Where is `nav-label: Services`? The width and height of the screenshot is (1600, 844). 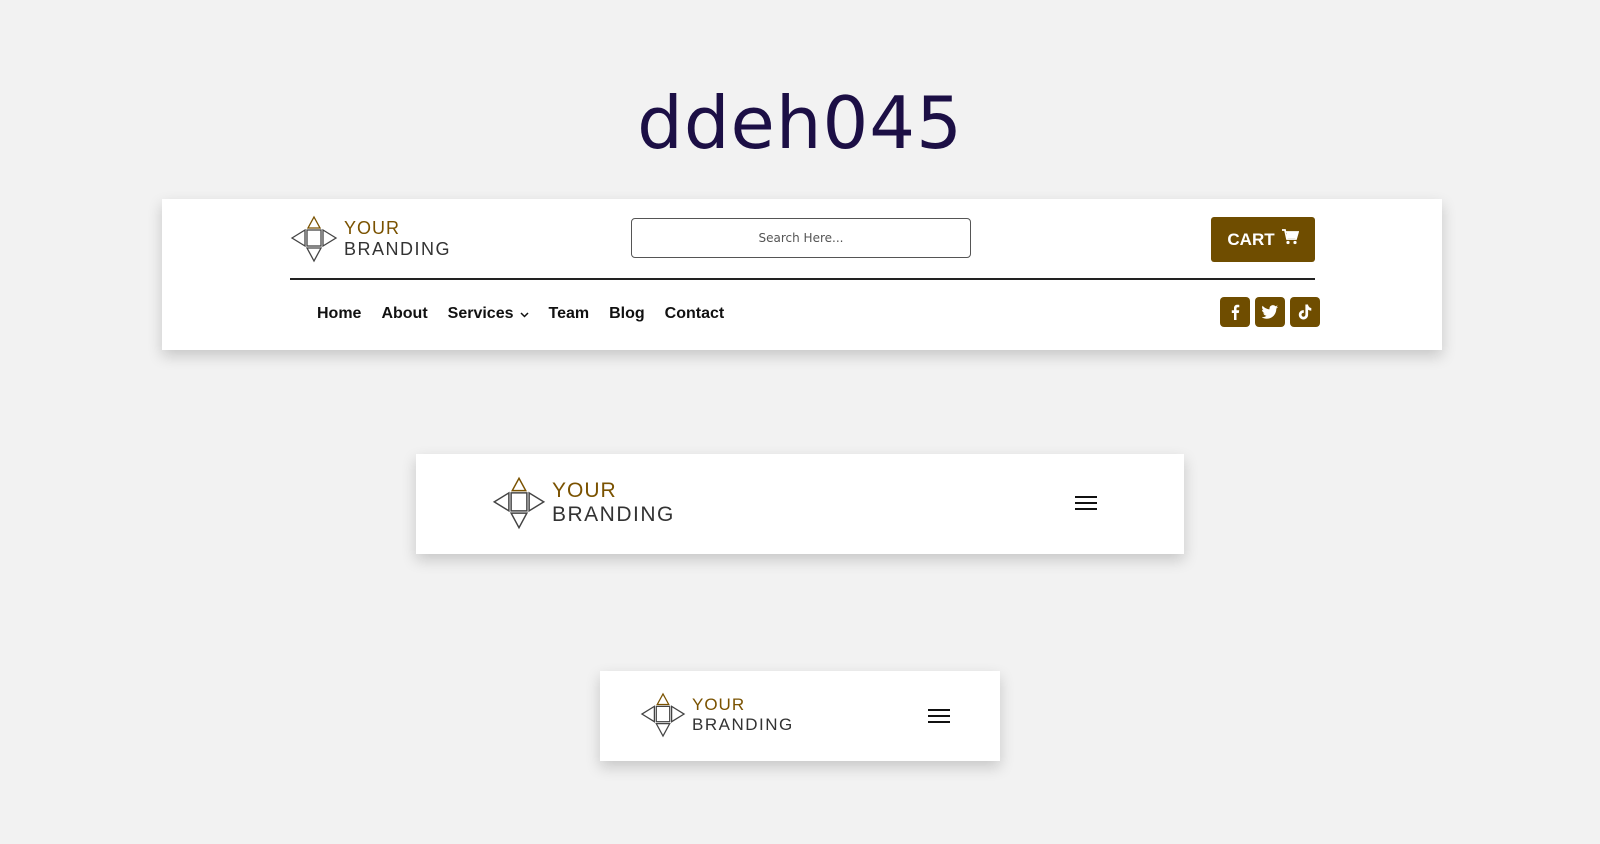 nav-label: Services is located at coordinates (480, 313).